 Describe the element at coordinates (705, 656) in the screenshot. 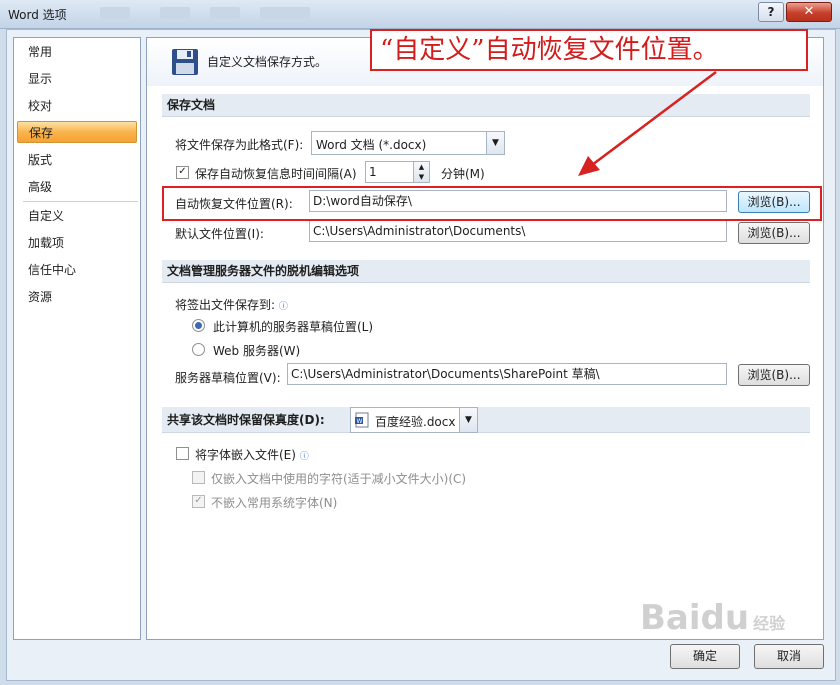

I see `ok-button: 确定` at that location.